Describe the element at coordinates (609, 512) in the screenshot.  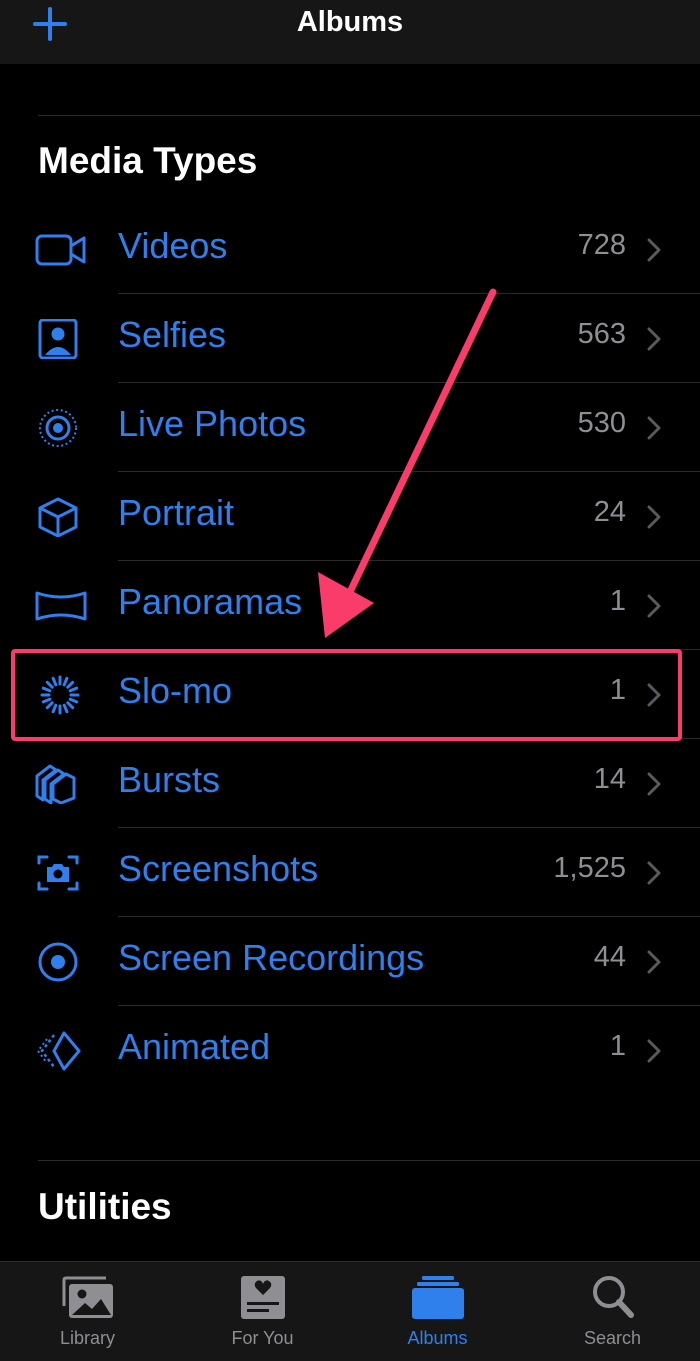
I see `media-type-count: 24` at that location.